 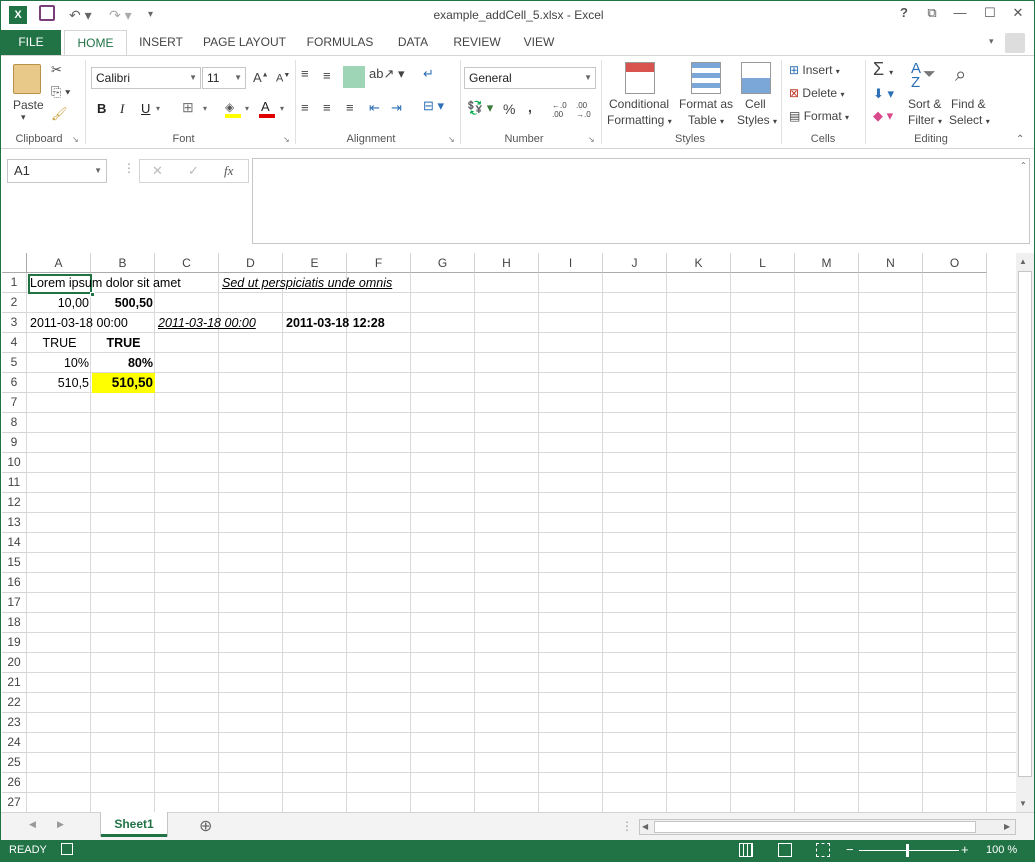 What do you see at coordinates (757, 120) in the screenshot?
I see `cell-styles-label-2: Styles ▾` at bounding box center [757, 120].